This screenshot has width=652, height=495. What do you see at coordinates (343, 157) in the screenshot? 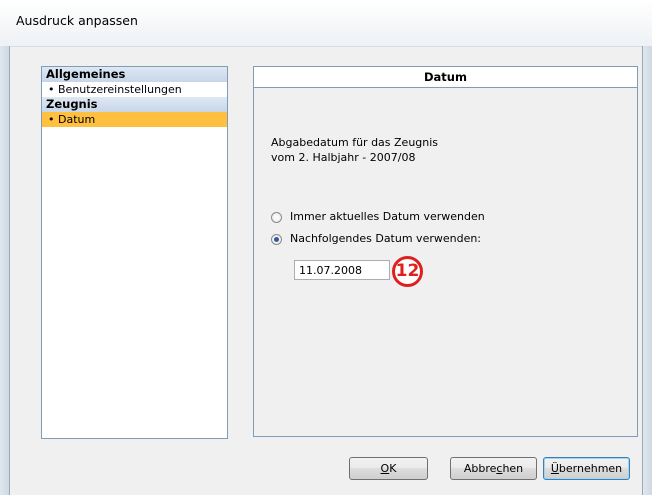
I see `description-line-2: vom 2. Halbjahr - 2007/08` at bounding box center [343, 157].